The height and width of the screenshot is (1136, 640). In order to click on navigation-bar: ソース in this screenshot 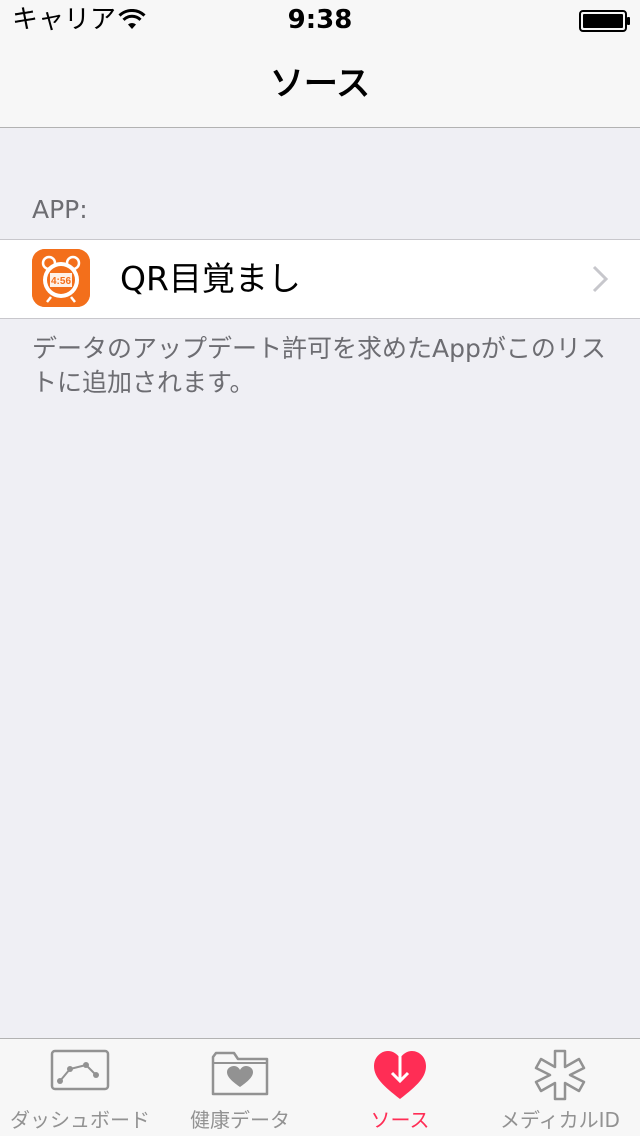, I will do `click(320, 84)`.